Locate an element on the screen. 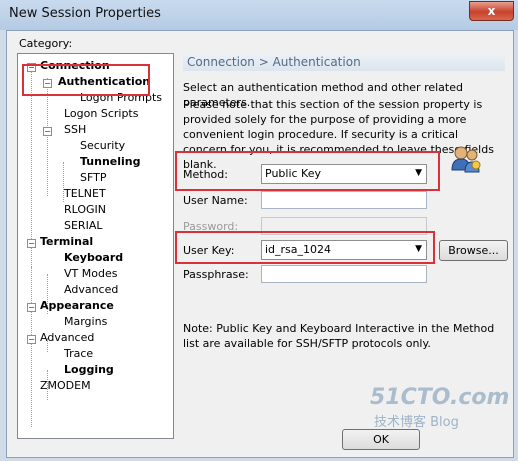 This screenshot has width=518, height=461. tree-item-advanced: Advanced is located at coordinates (67, 338).